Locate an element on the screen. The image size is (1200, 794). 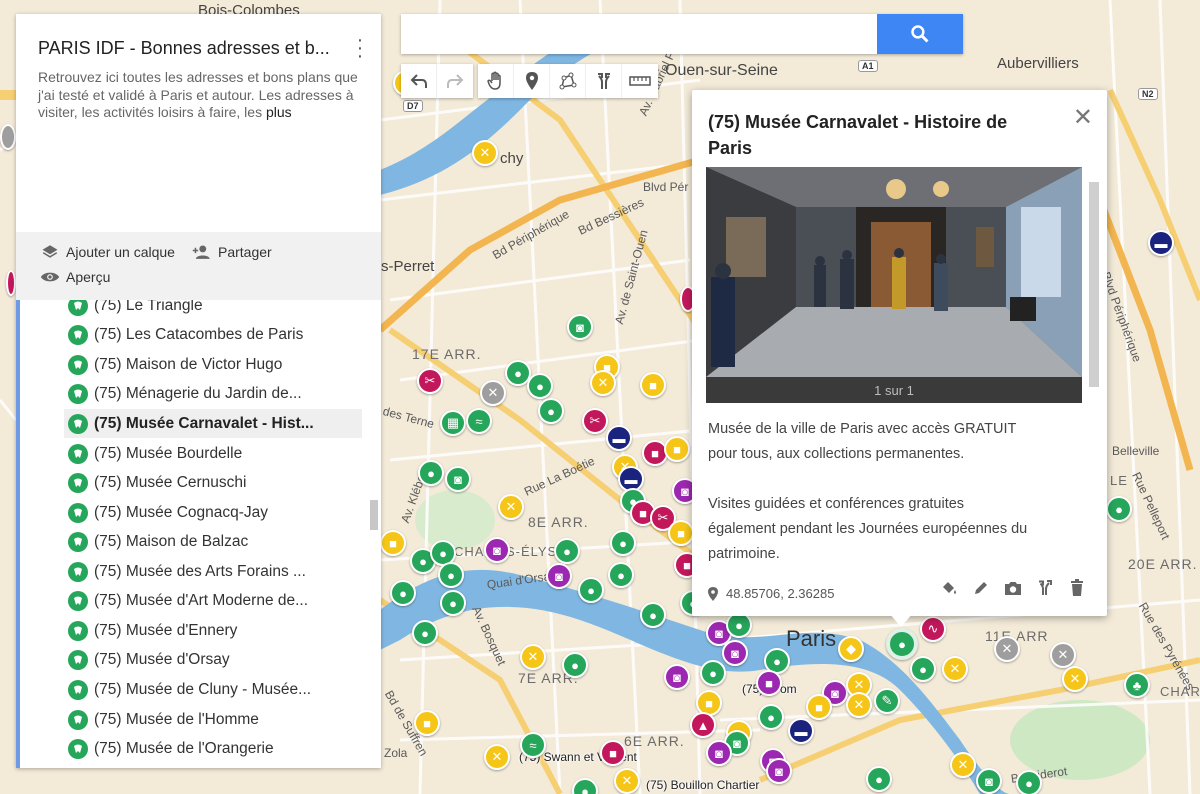
marker-activity: ♣ is located at coordinates (1137, 685).